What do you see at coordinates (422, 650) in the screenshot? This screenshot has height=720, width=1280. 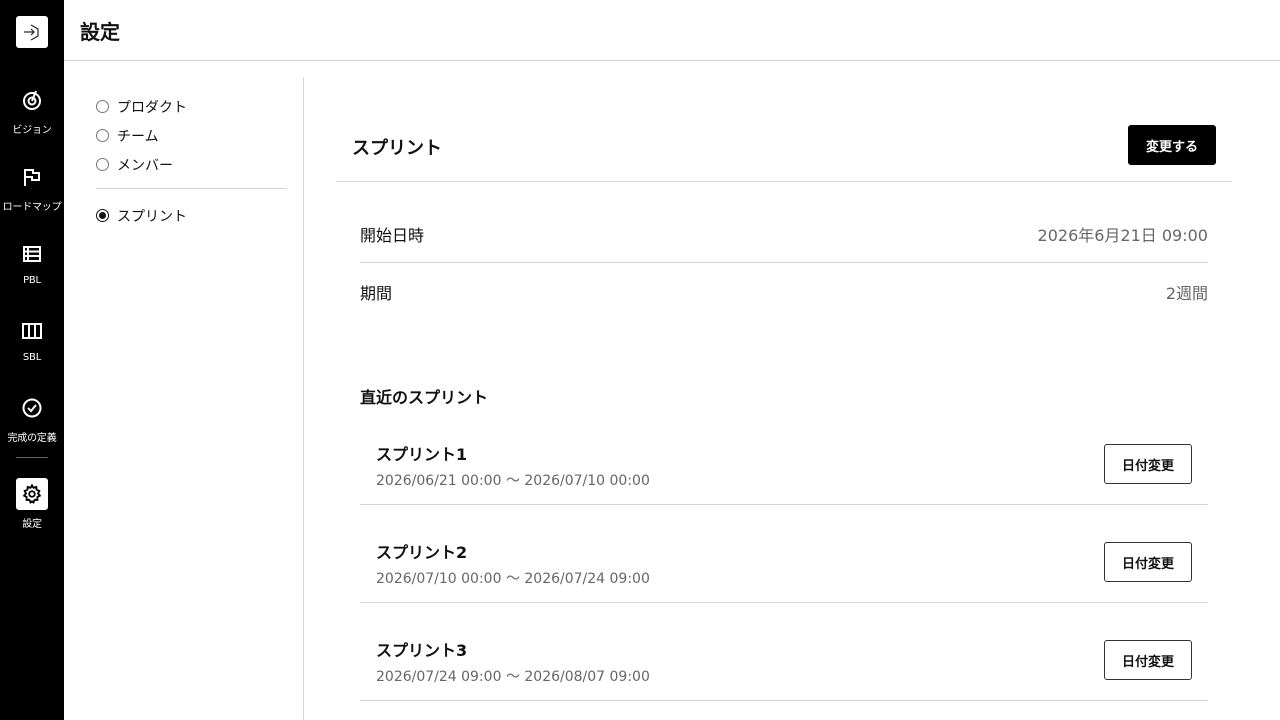 I see `sprint-name: スプリント3` at bounding box center [422, 650].